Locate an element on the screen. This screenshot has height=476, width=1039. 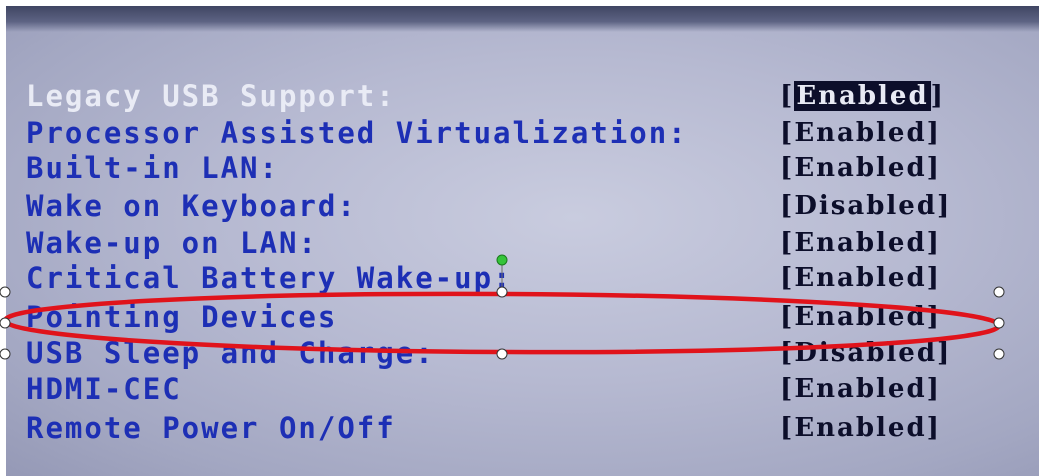
resize-handle-top-right is located at coordinates (999, 292).